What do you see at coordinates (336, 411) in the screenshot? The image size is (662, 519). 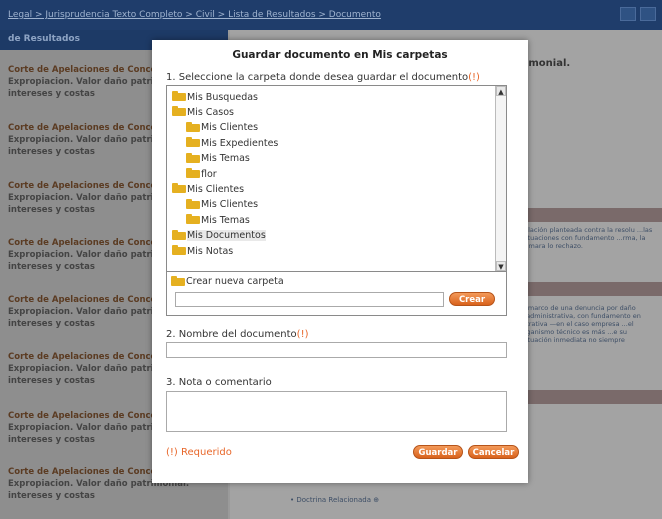 I see `note-textarea` at bounding box center [336, 411].